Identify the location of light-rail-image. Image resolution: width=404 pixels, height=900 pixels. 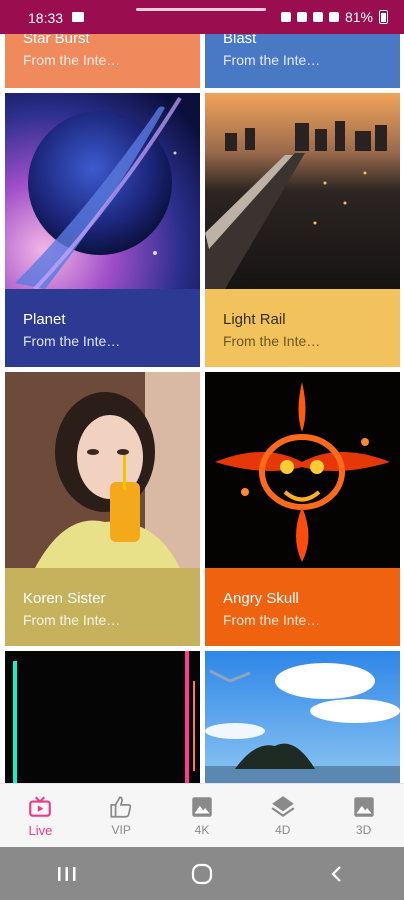
(302, 191).